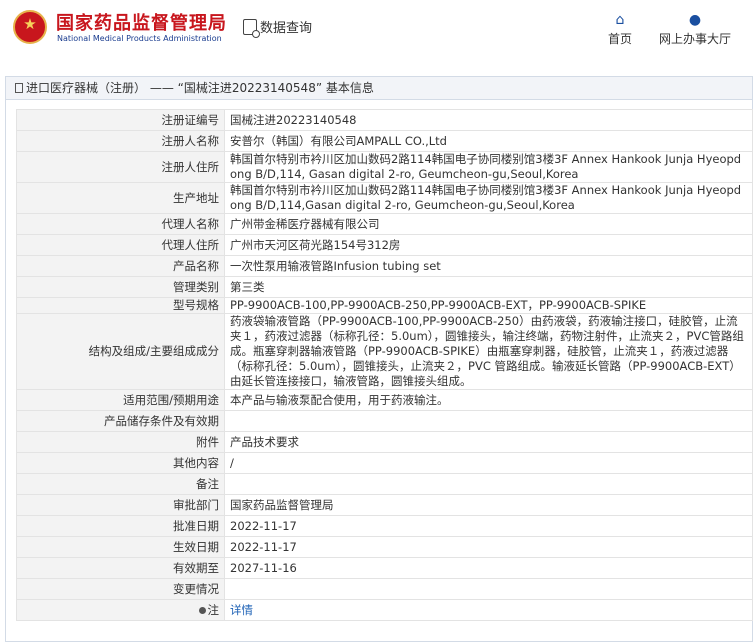 The height and width of the screenshot is (642, 754). I want to click on national-emblem-logo, so click(30, 27).